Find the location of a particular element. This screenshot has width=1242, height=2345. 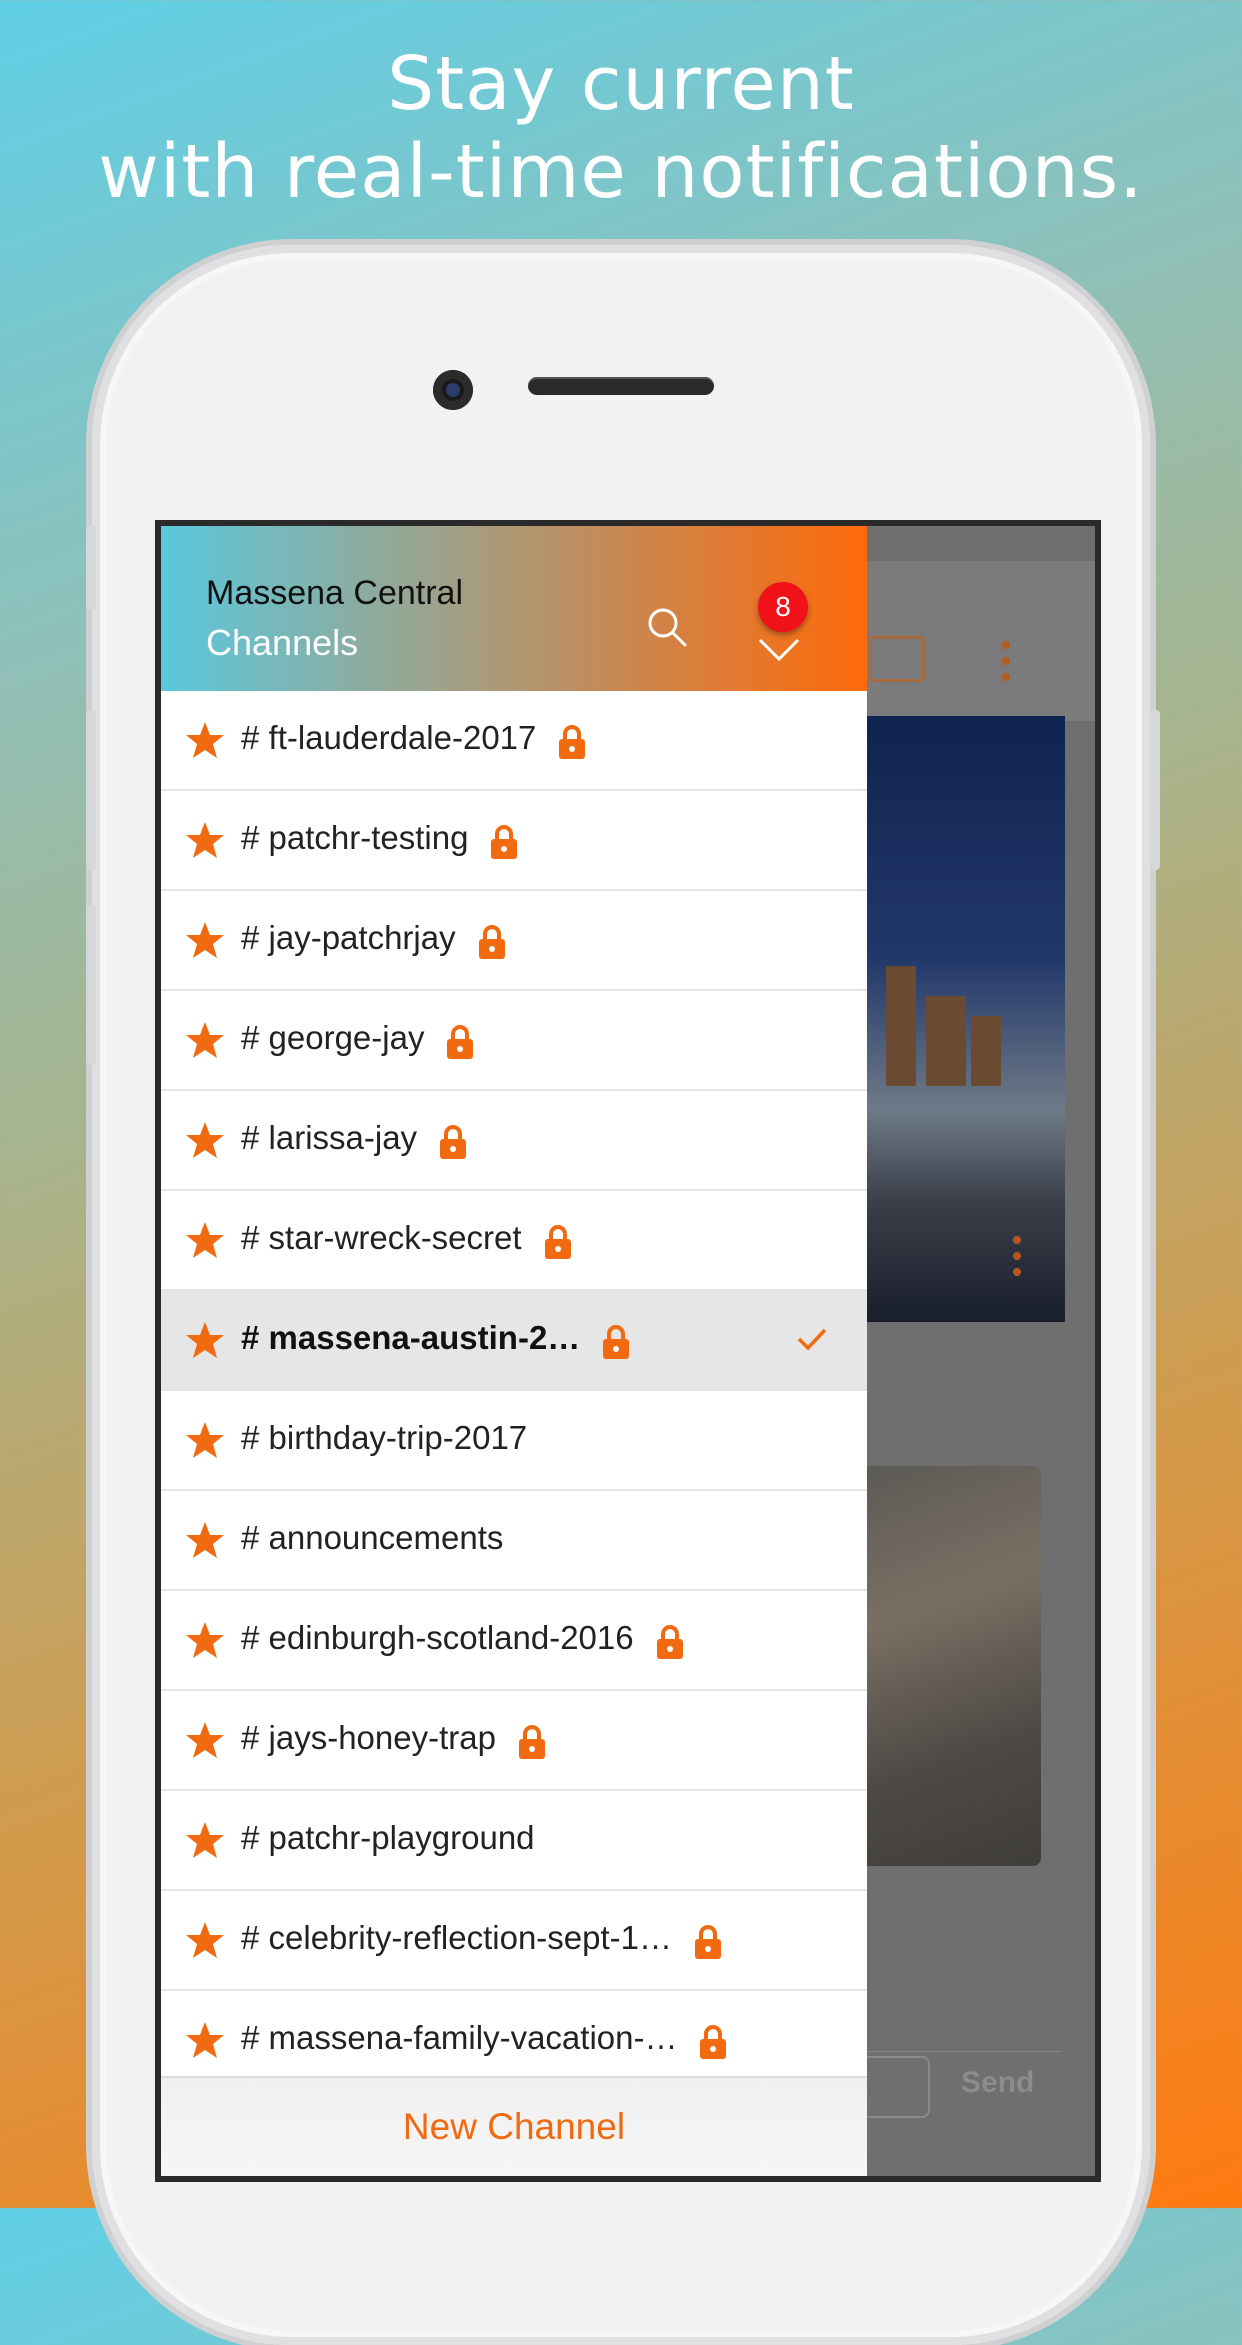

volume-up-button is located at coordinates (91, 790).